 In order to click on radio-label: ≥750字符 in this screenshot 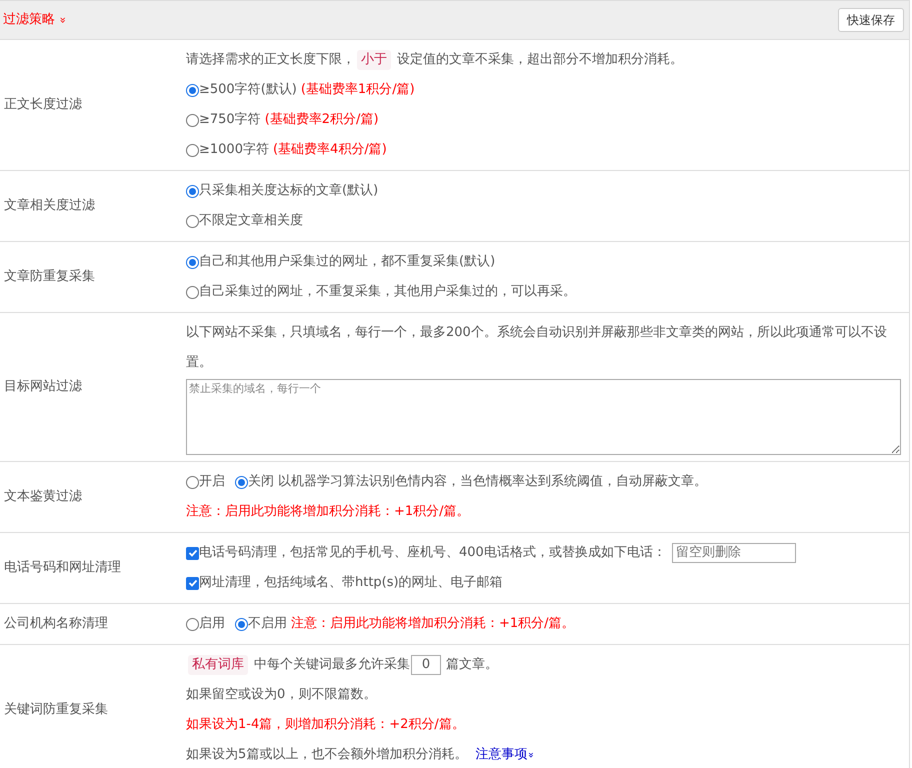, I will do `click(230, 120)`.